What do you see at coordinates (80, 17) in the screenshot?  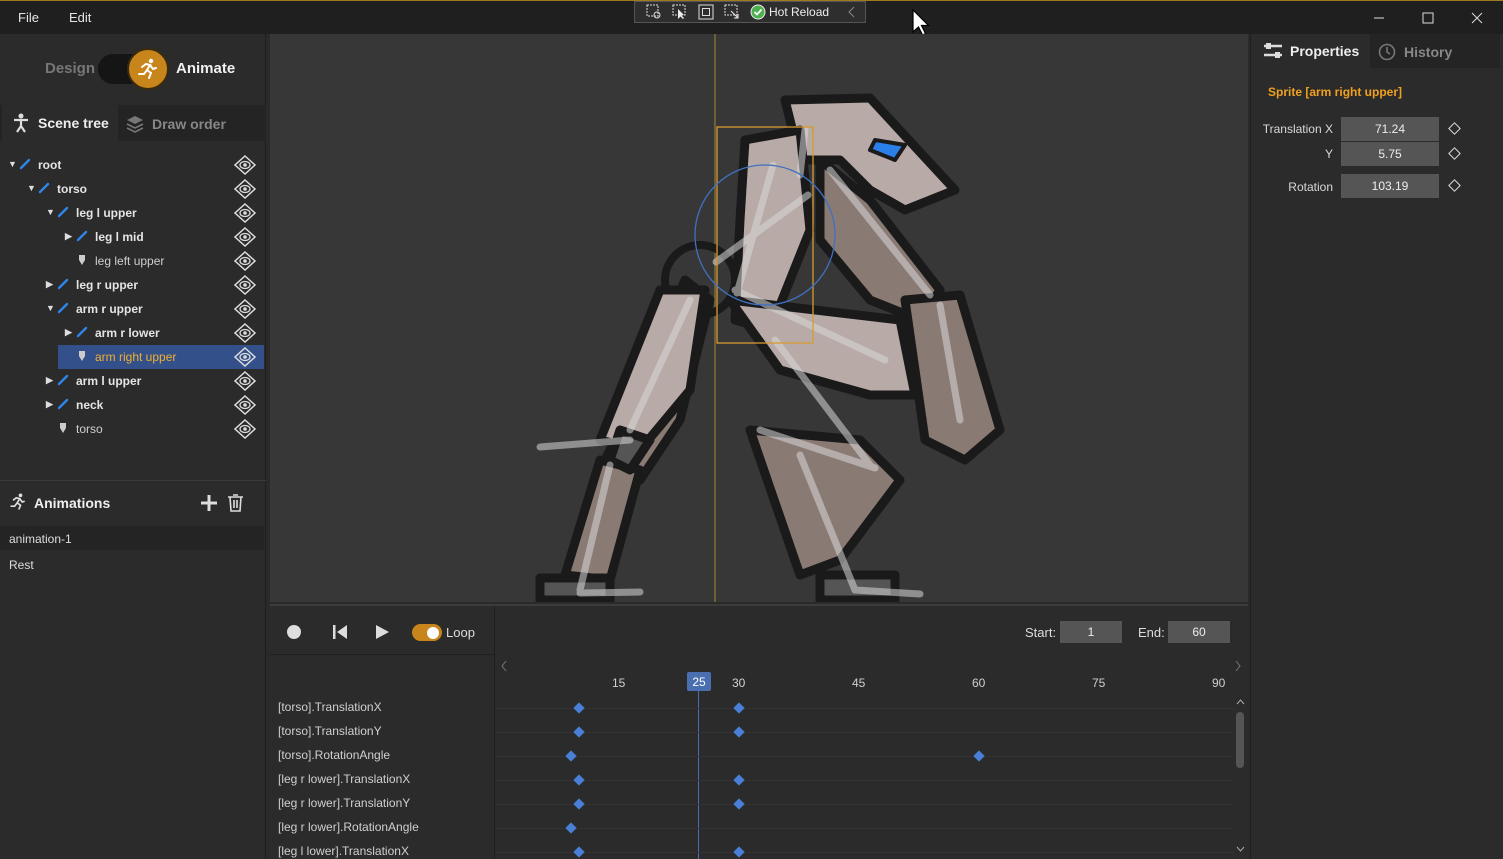 I see `menu-edit: Edit` at bounding box center [80, 17].